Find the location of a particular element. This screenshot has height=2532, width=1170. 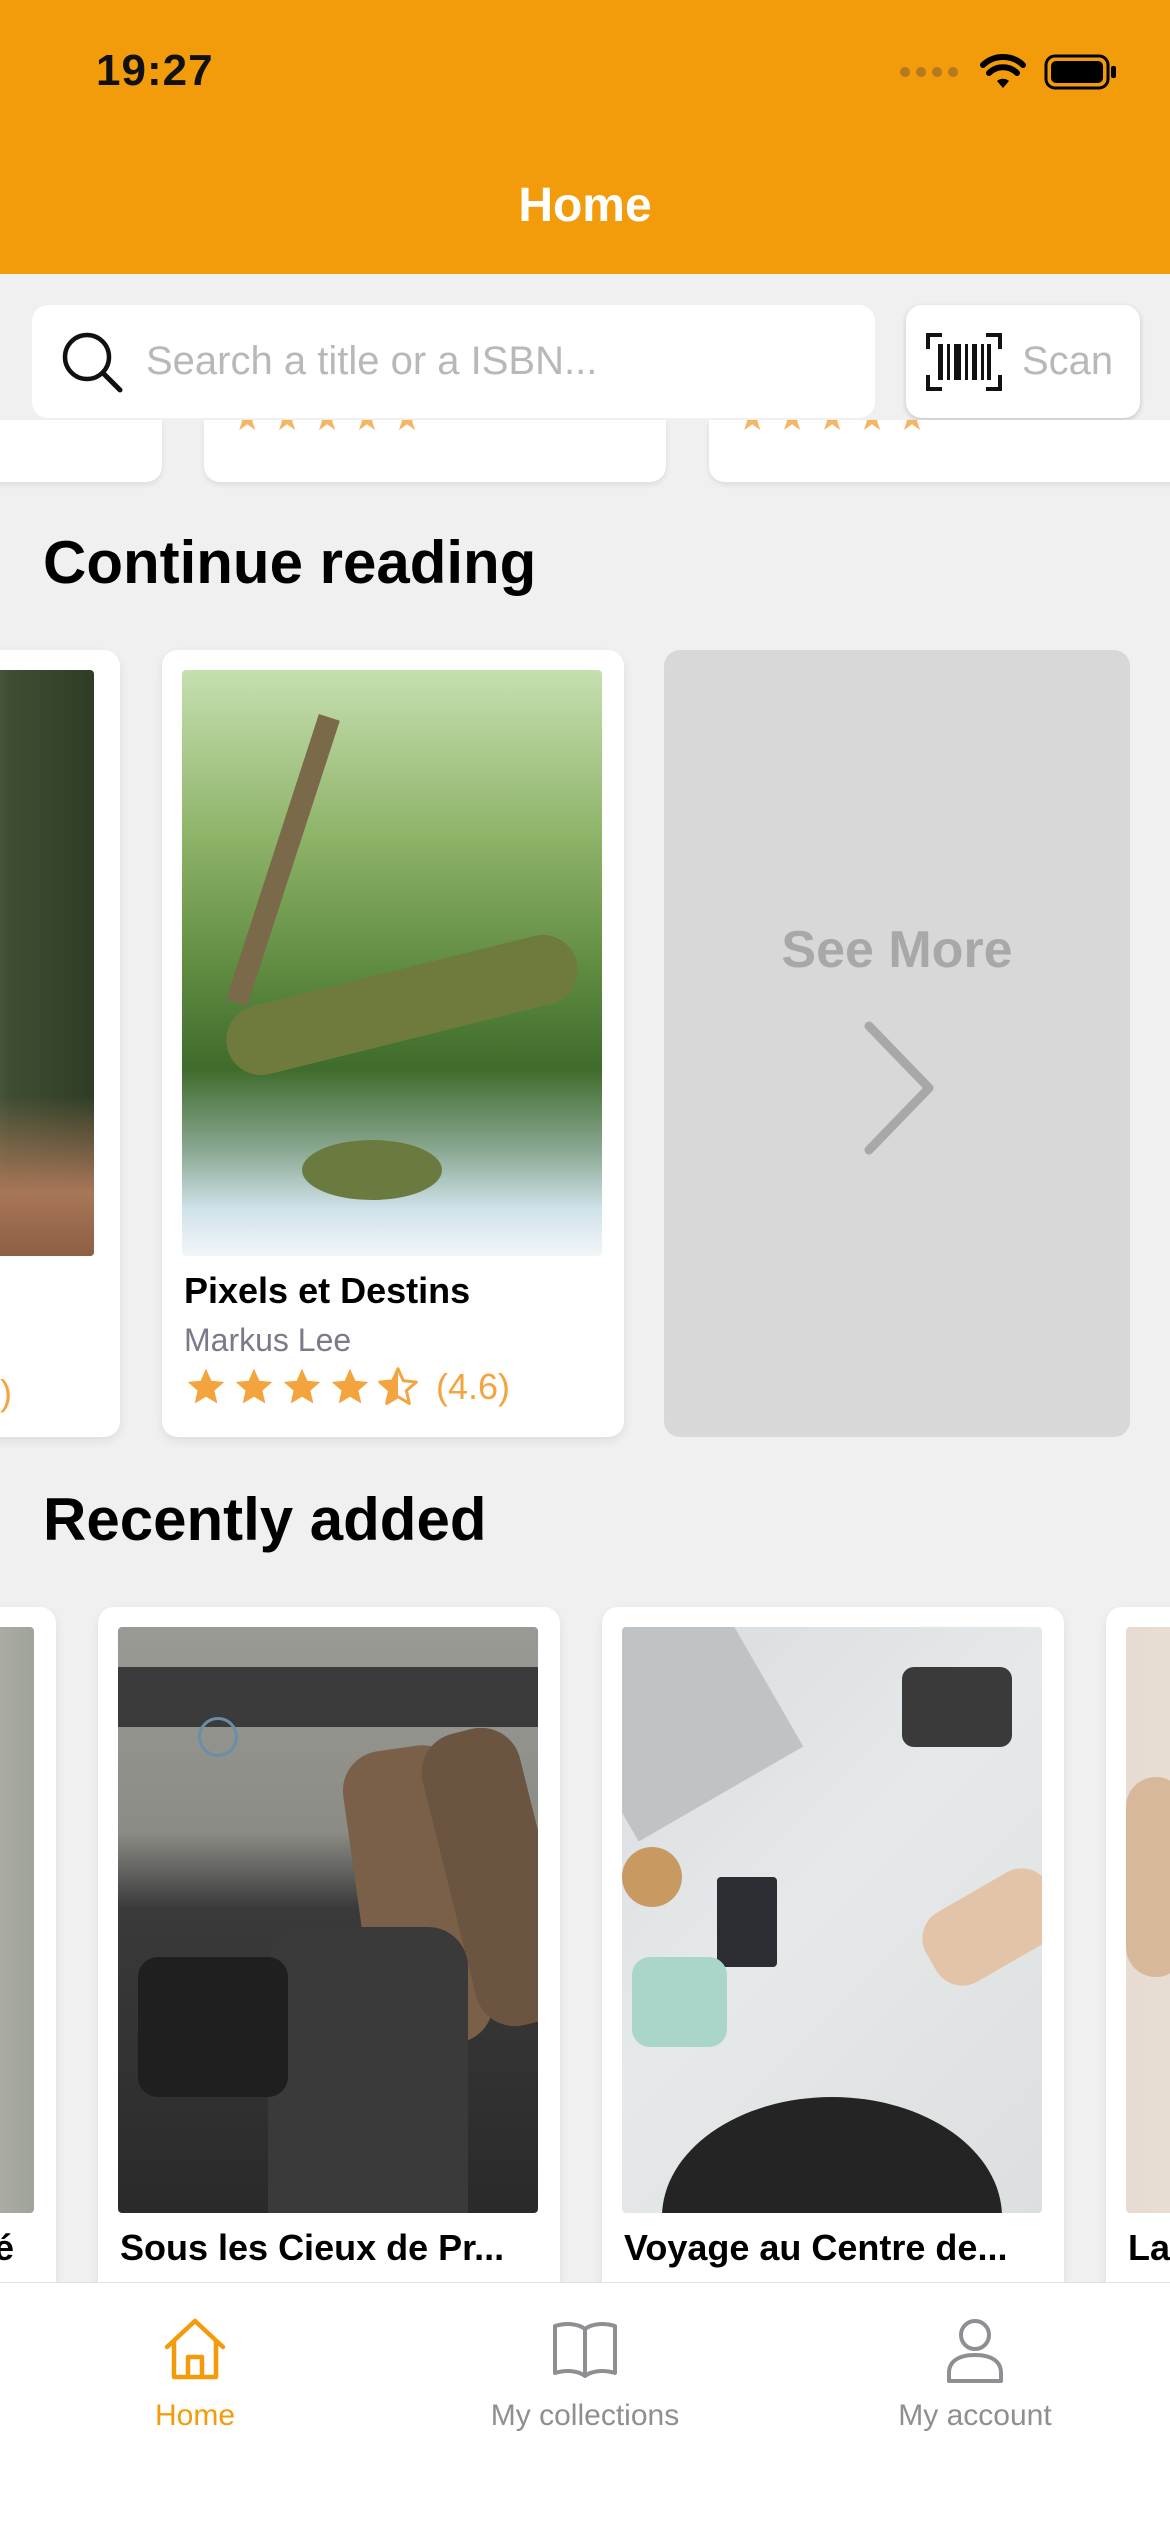

battery-icon is located at coordinates (1080, 72).